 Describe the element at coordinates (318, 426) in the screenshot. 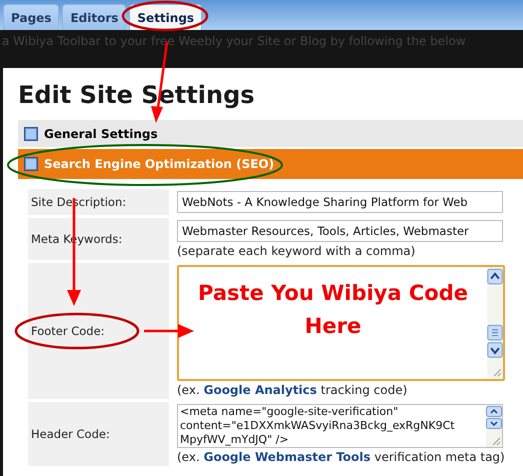

I see `code-line: content="e1DXXmkWASvyiRna3Bckg_exRgNK9Ct` at that location.